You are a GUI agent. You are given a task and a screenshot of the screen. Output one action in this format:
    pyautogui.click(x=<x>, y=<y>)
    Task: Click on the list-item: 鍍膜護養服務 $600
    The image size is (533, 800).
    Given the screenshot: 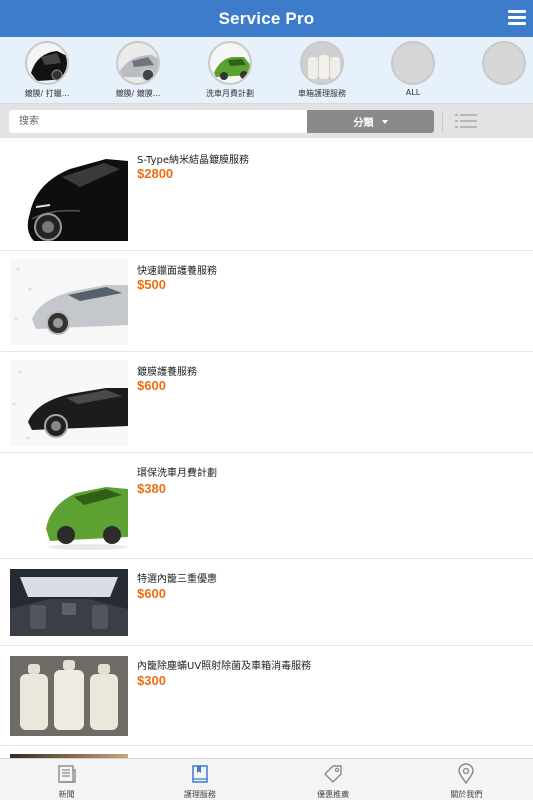 What is the action you would take?
    pyautogui.click(x=266, y=402)
    